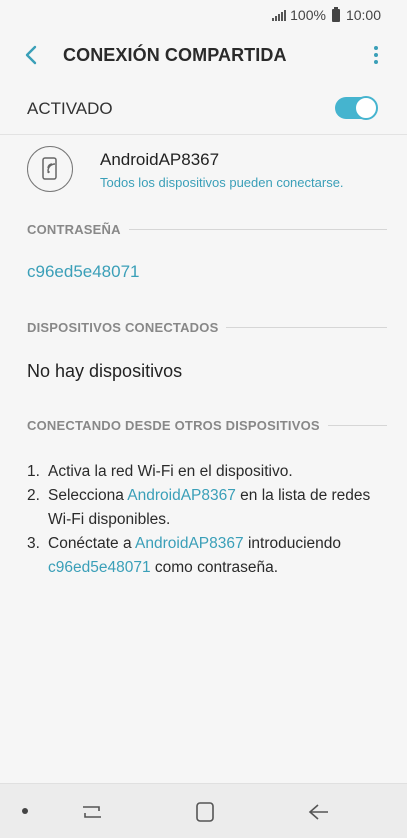 The width and height of the screenshot is (407, 838). What do you see at coordinates (203, 134) in the screenshot?
I see `divider` at bounding box center [203, 134].